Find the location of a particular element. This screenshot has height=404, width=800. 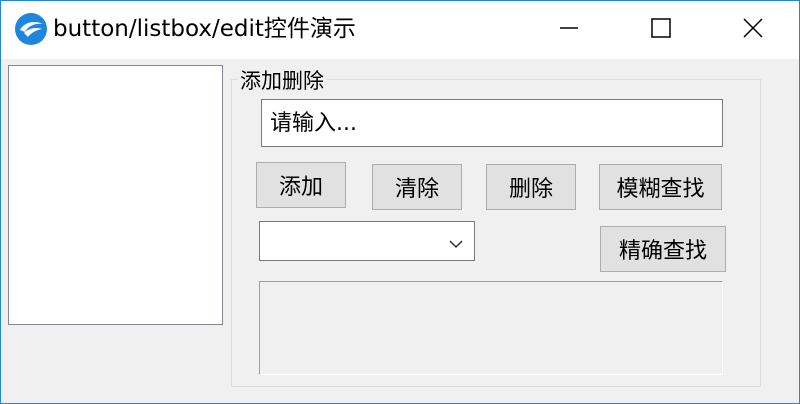

minimize-icon is located at coordinates (569, 30).